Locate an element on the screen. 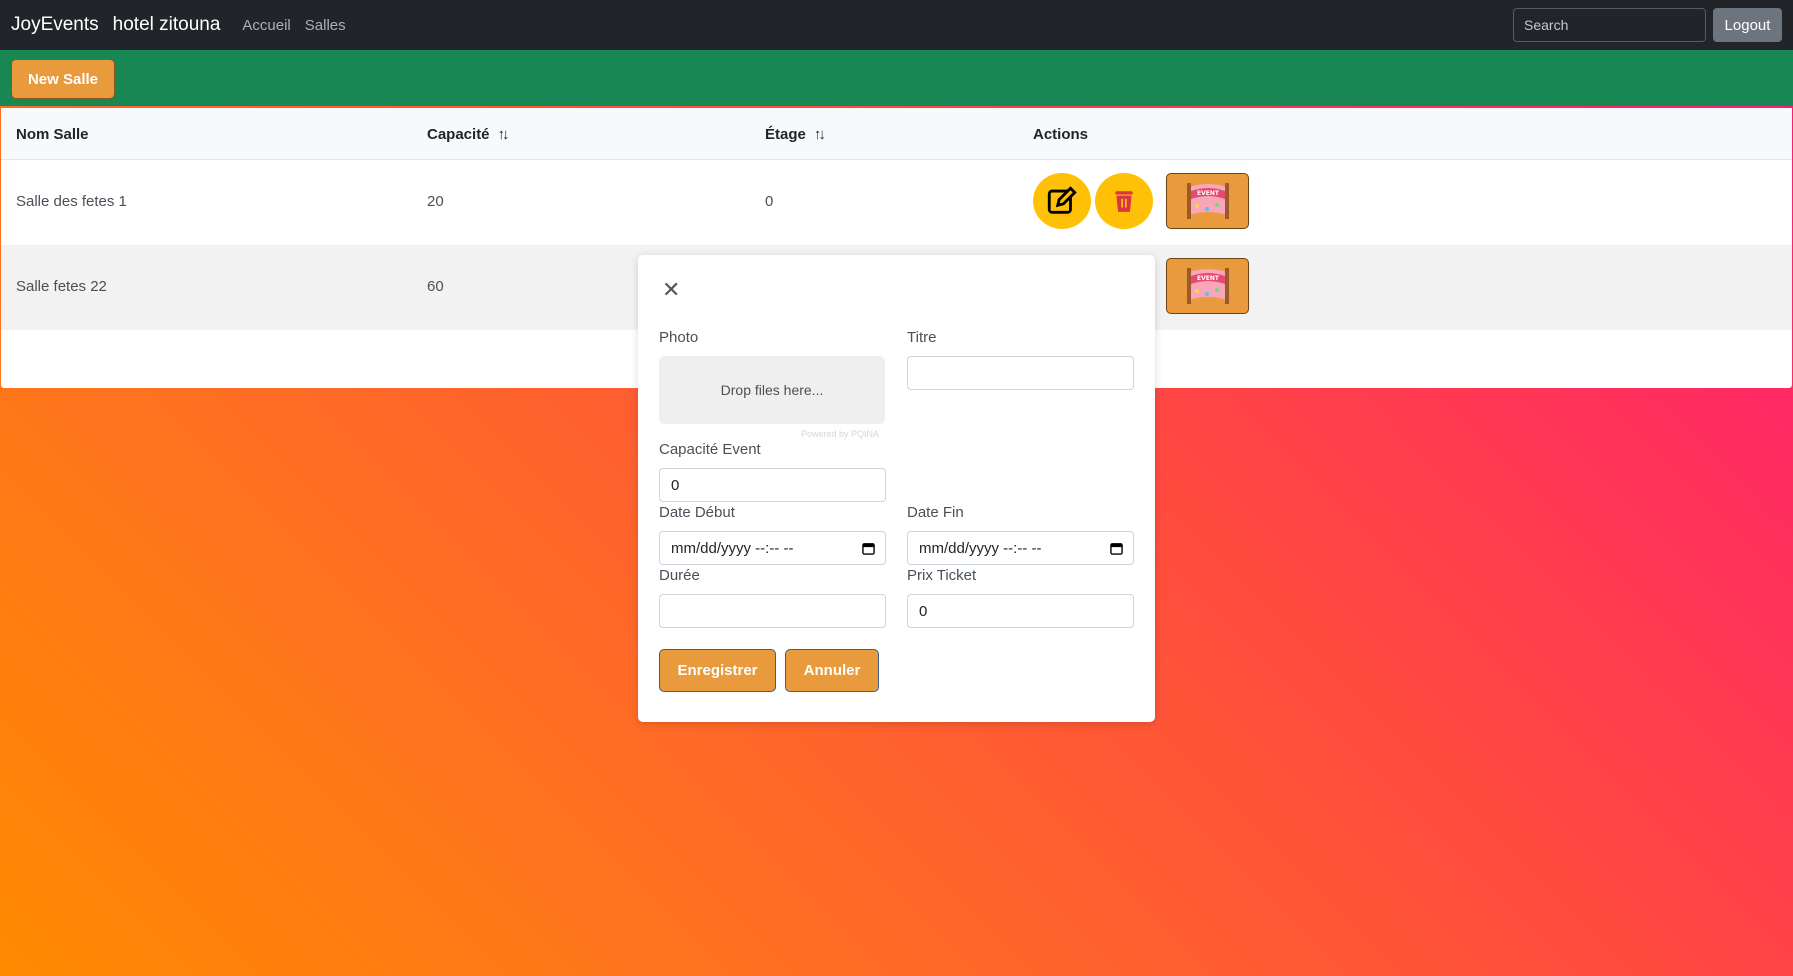 This screenshot has height=976, width=1793. cell-capacite: 20 is located at coordinates (435, 201).